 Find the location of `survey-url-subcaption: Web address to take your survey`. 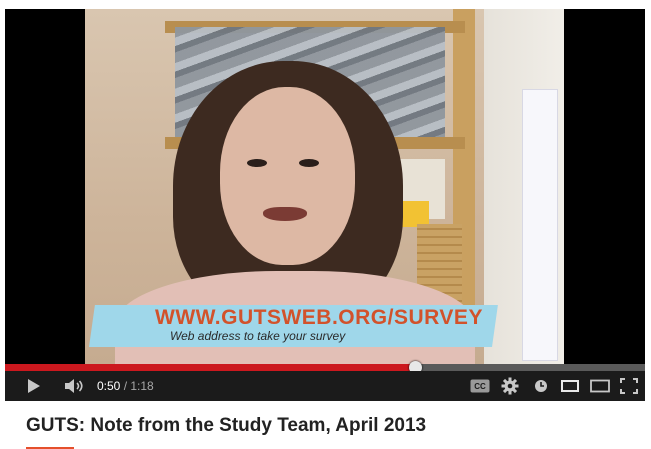

survey-url-subcaption: Web address to take your survey is located at coordinates (258, 336).